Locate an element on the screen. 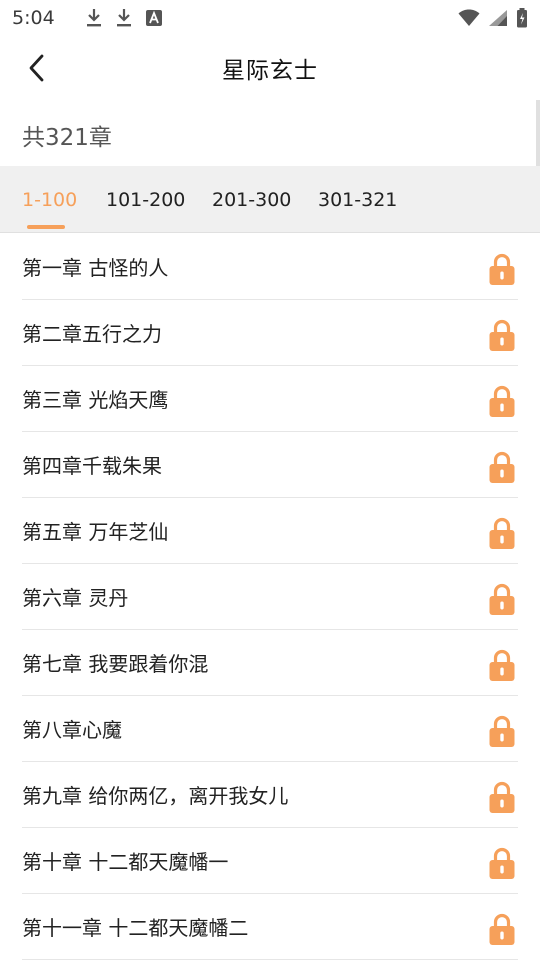  chevron-left-icon is located at coordinates (36, 68).